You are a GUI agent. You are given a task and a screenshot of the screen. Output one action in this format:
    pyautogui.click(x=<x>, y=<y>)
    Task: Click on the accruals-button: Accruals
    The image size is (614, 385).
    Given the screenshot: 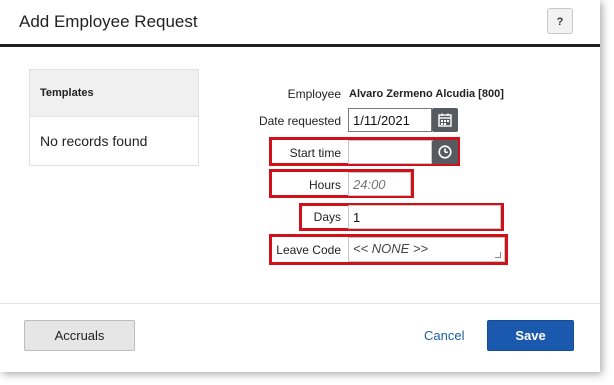 What is the action you would take?
    pyautogui.click(x=79, y=335)
    